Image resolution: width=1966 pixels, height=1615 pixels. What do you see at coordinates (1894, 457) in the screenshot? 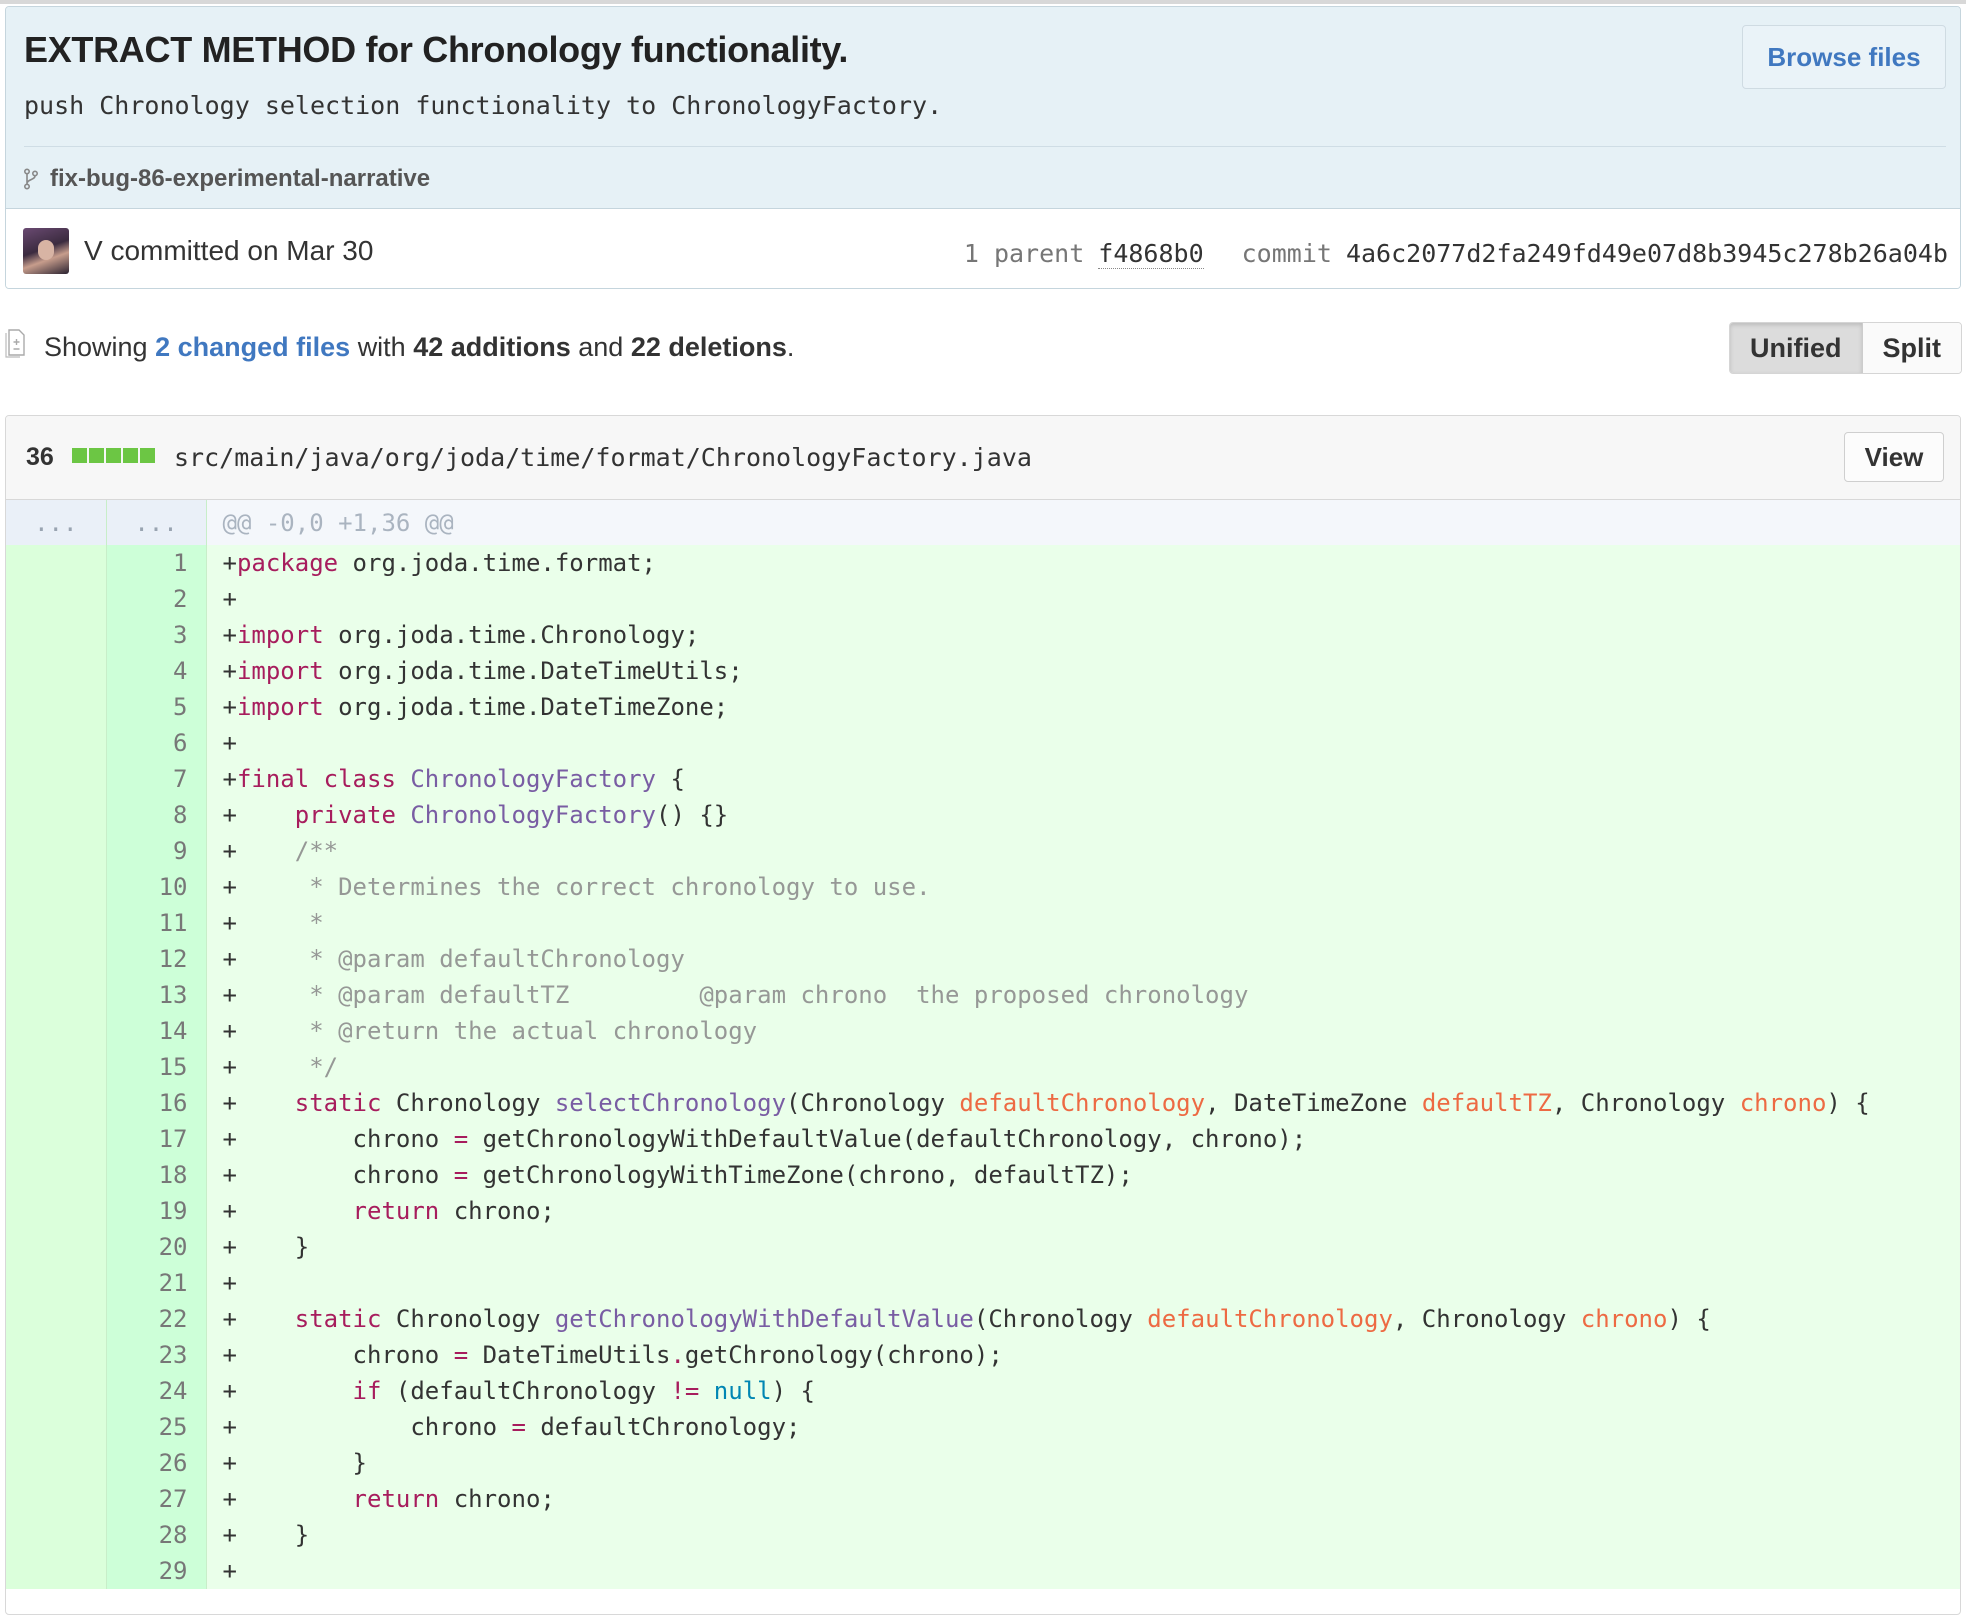
I see `view-file-button: View` at bounding box center [1894, 457].